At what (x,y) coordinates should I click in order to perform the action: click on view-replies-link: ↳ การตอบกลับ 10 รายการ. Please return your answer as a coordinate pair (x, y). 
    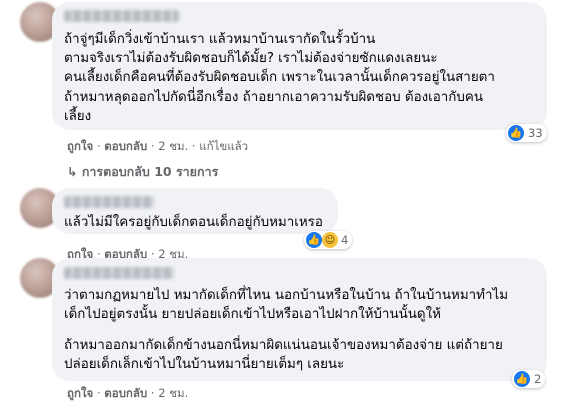
    Looking at the image, I should click on (142, 172).